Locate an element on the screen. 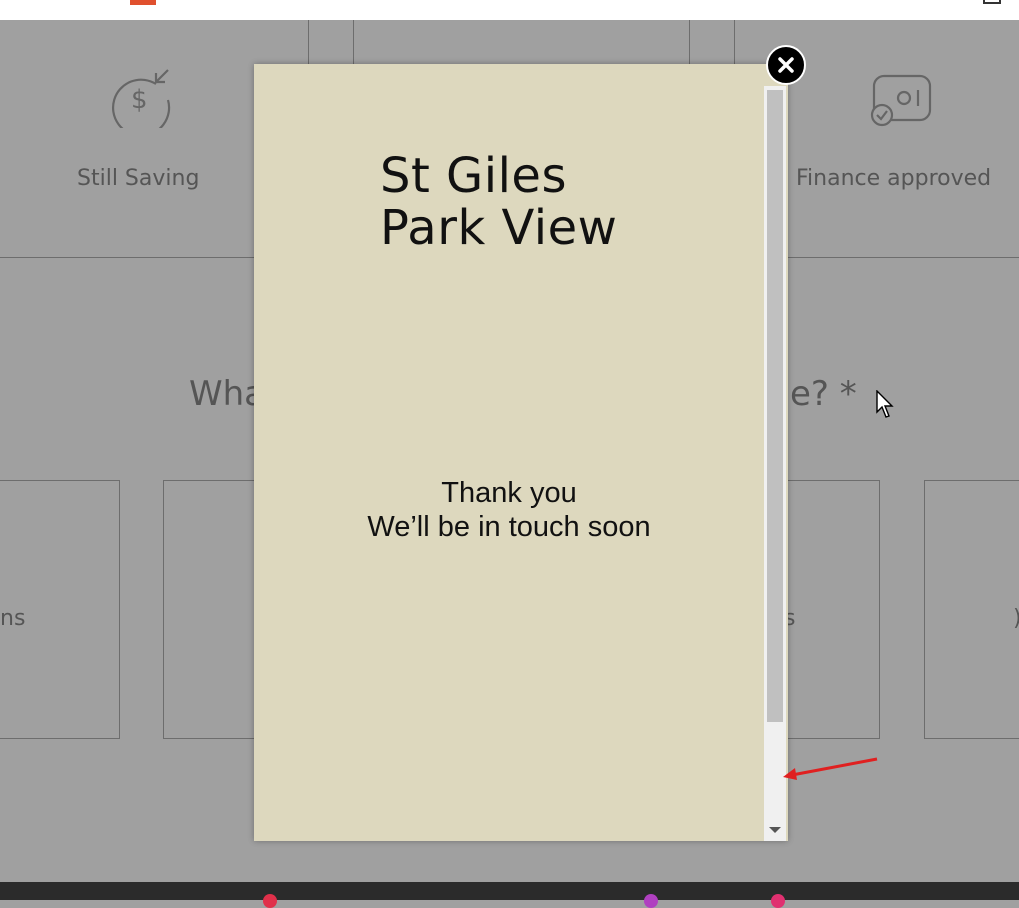  scrollbar-thumb is located at coordinates (775, 406).